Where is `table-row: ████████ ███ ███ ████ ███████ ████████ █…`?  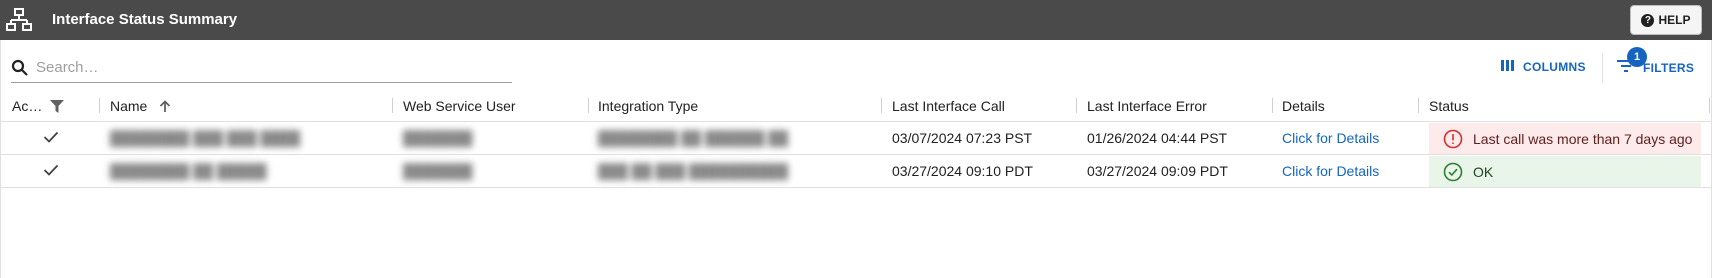 table-row: ████████ ███ ███ ████ ███████ ████████ █… is located at coordinates (856, 138).